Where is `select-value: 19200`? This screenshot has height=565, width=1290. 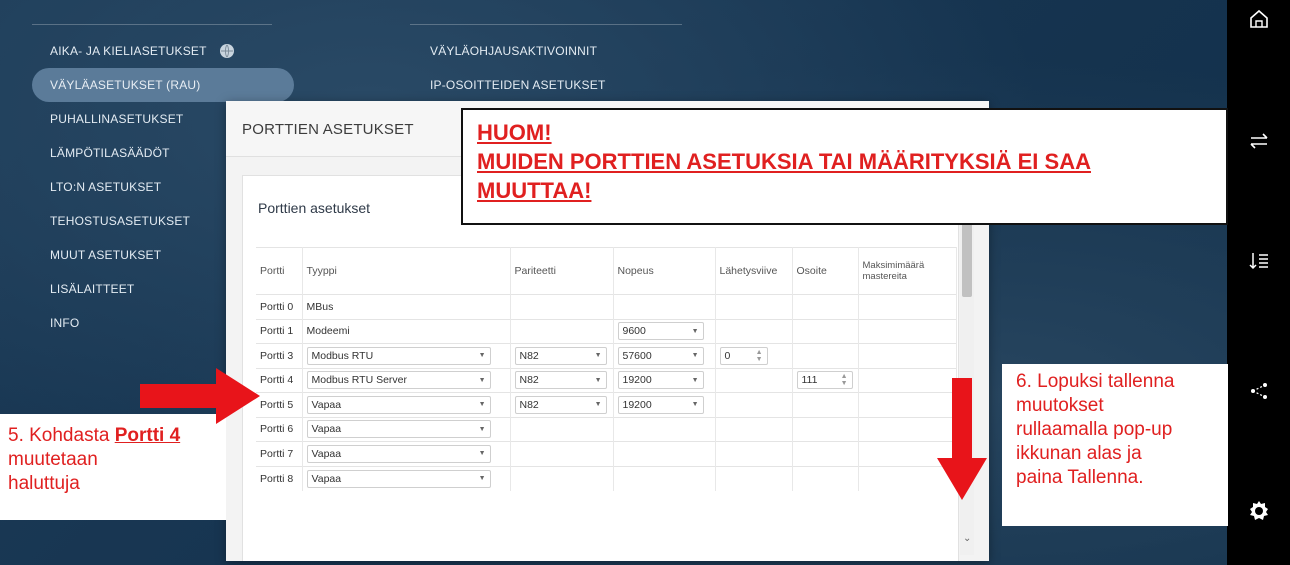
select-value: 19200 is located at coordinates (637, 380).